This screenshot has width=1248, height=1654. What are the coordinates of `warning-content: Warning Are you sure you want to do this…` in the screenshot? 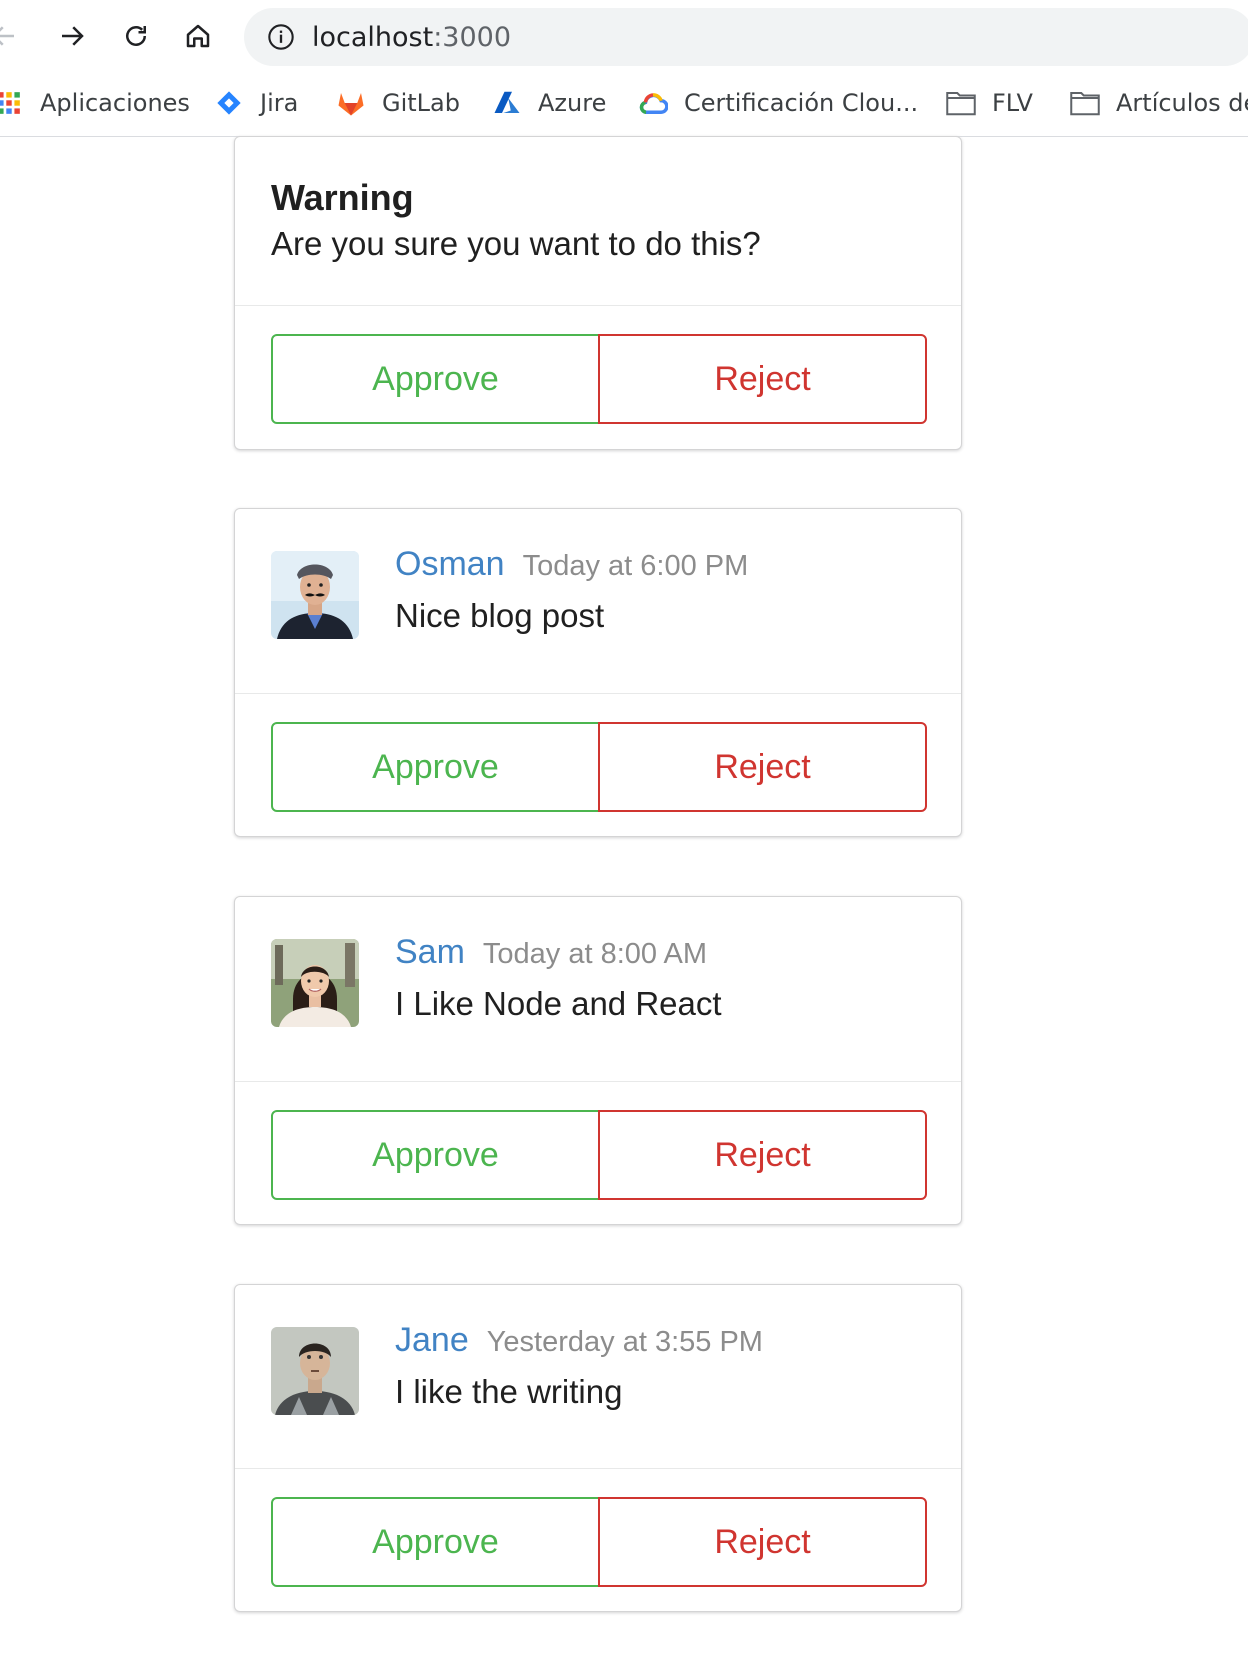 It's located at (598, 221).